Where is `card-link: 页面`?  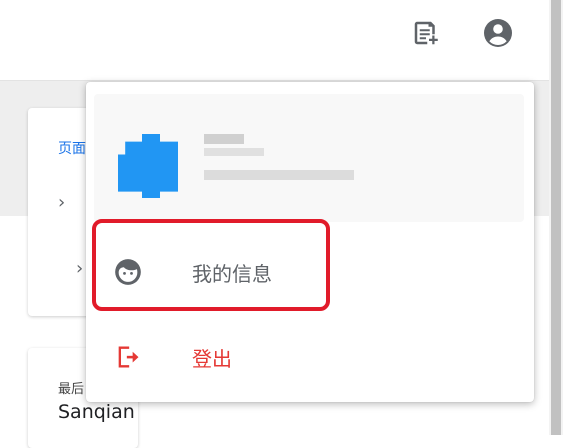
card-link: 页面 is located at coordinates (72, 148).